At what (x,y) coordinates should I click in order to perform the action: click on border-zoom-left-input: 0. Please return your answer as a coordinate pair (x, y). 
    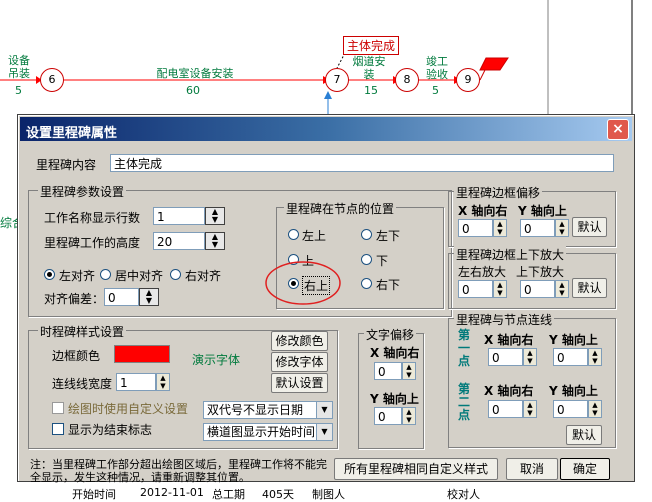
    Looking at the image, I should click on (475, 289).